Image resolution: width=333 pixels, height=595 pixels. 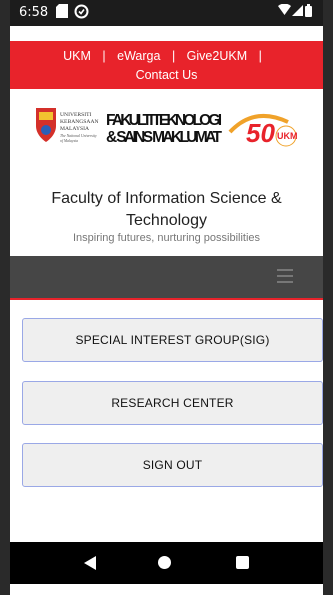 What do you see at coordinates (284, 12) in the screenshot?
I see `wifi-icon` at bounding box center [284, 12].